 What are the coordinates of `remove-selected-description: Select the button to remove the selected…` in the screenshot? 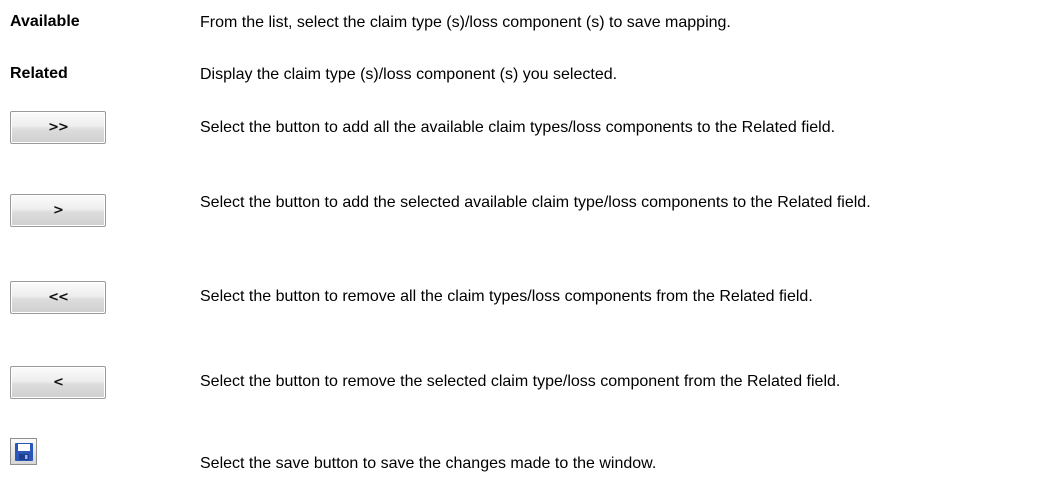 It's located at (520, 381).